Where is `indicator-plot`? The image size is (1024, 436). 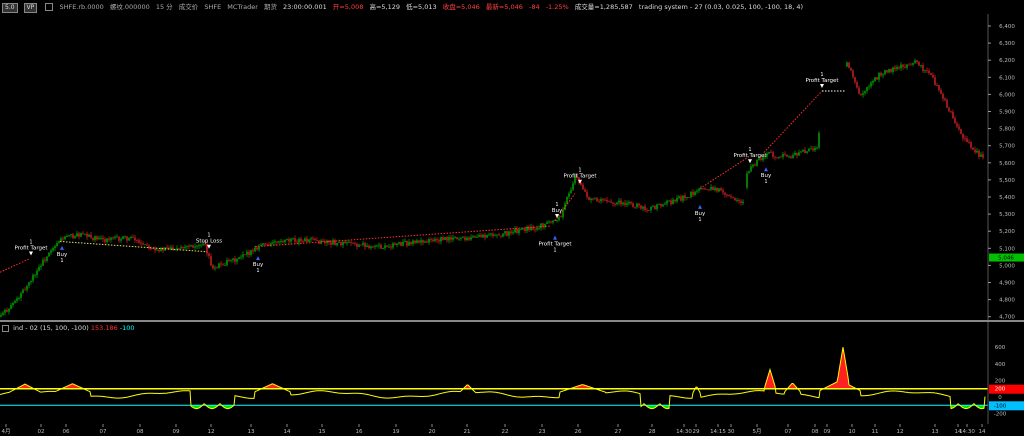 indicator-plot is located at coordinates (494, 378).